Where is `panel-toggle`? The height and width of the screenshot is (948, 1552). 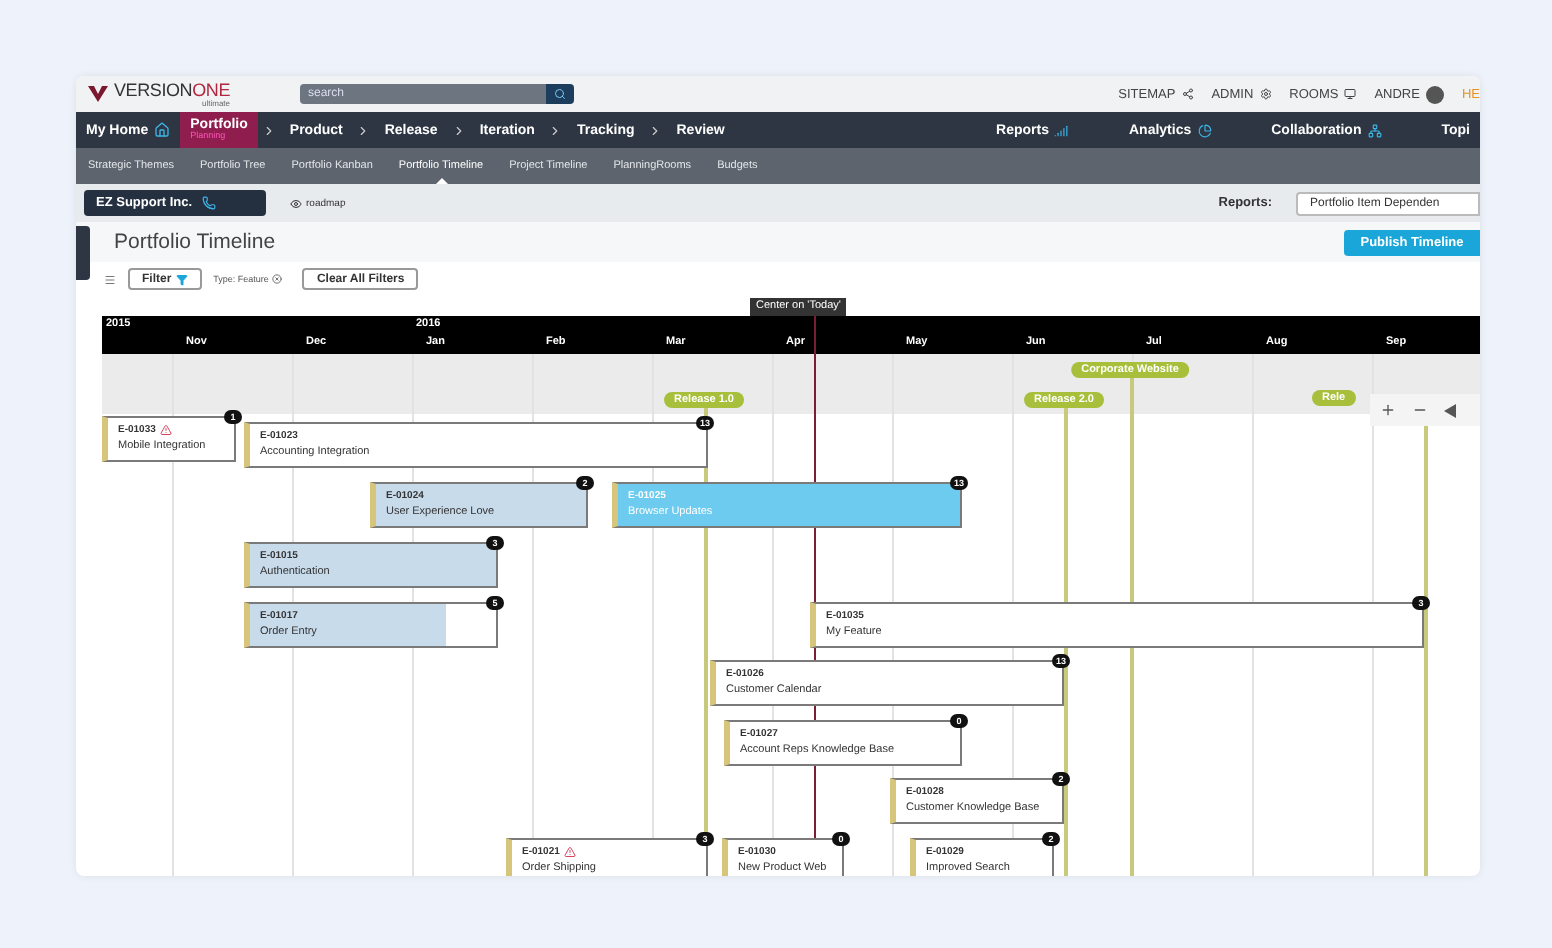
panel-toggle is located at coordinates (83, 253).